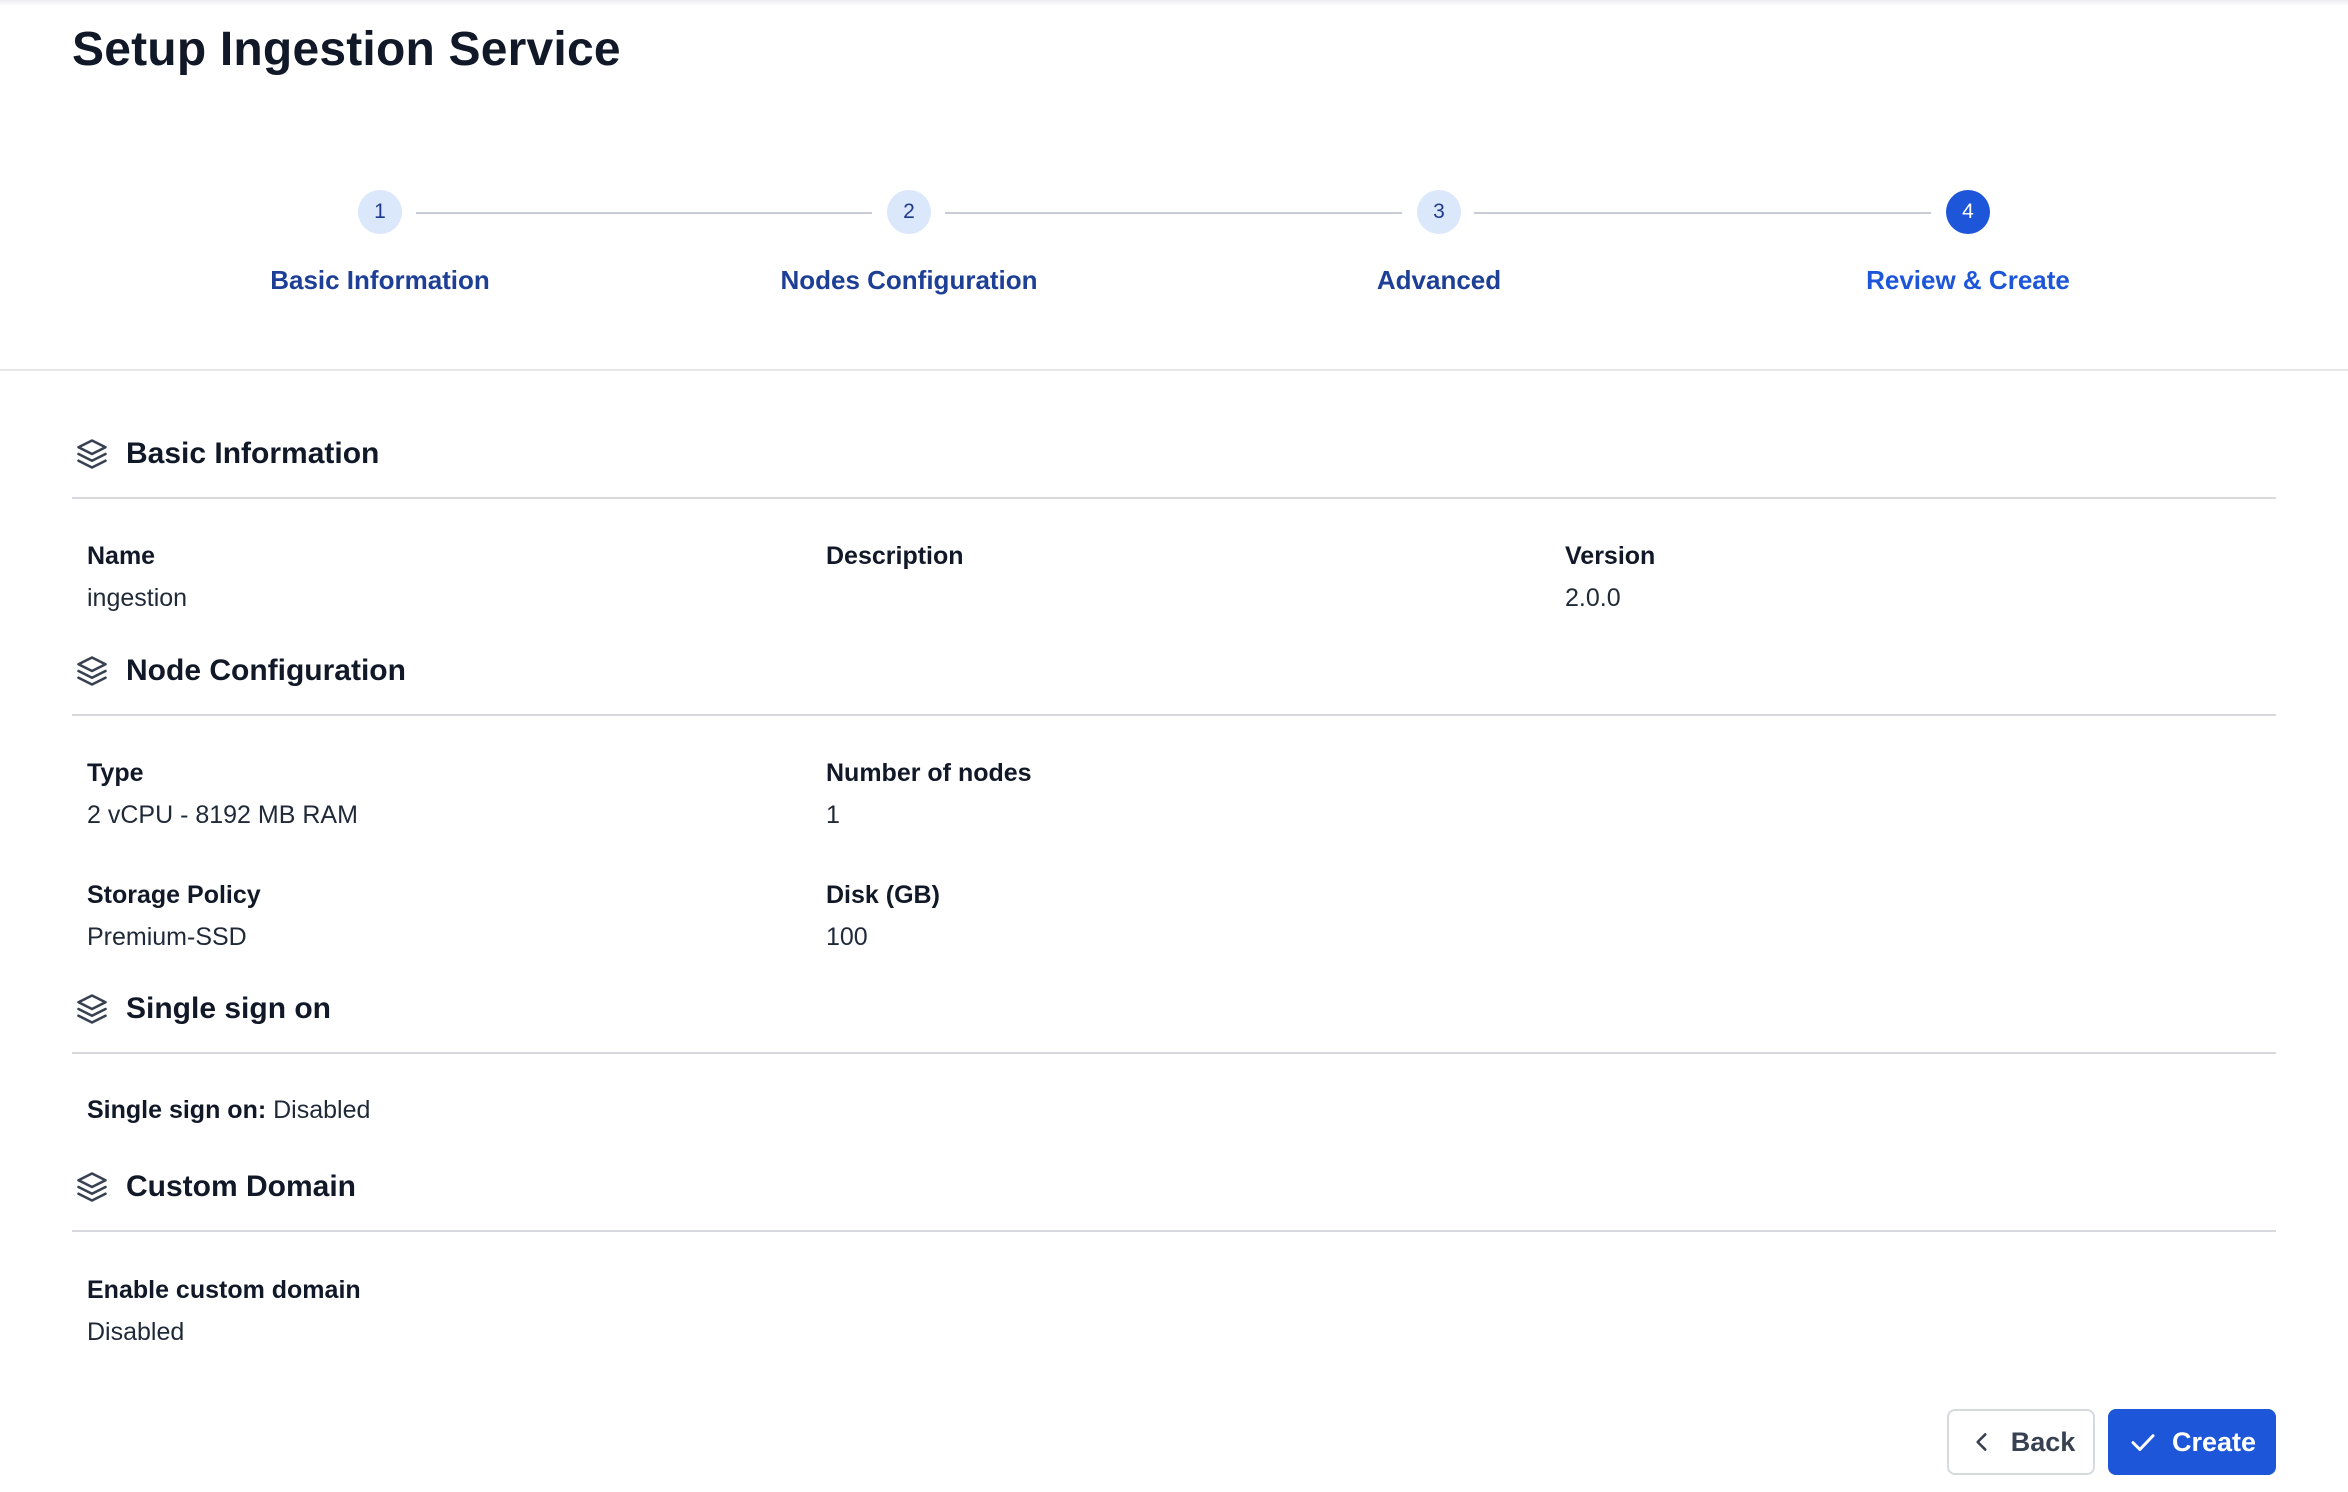  I want to click on step-1-circle: 1, so click(380, 212).